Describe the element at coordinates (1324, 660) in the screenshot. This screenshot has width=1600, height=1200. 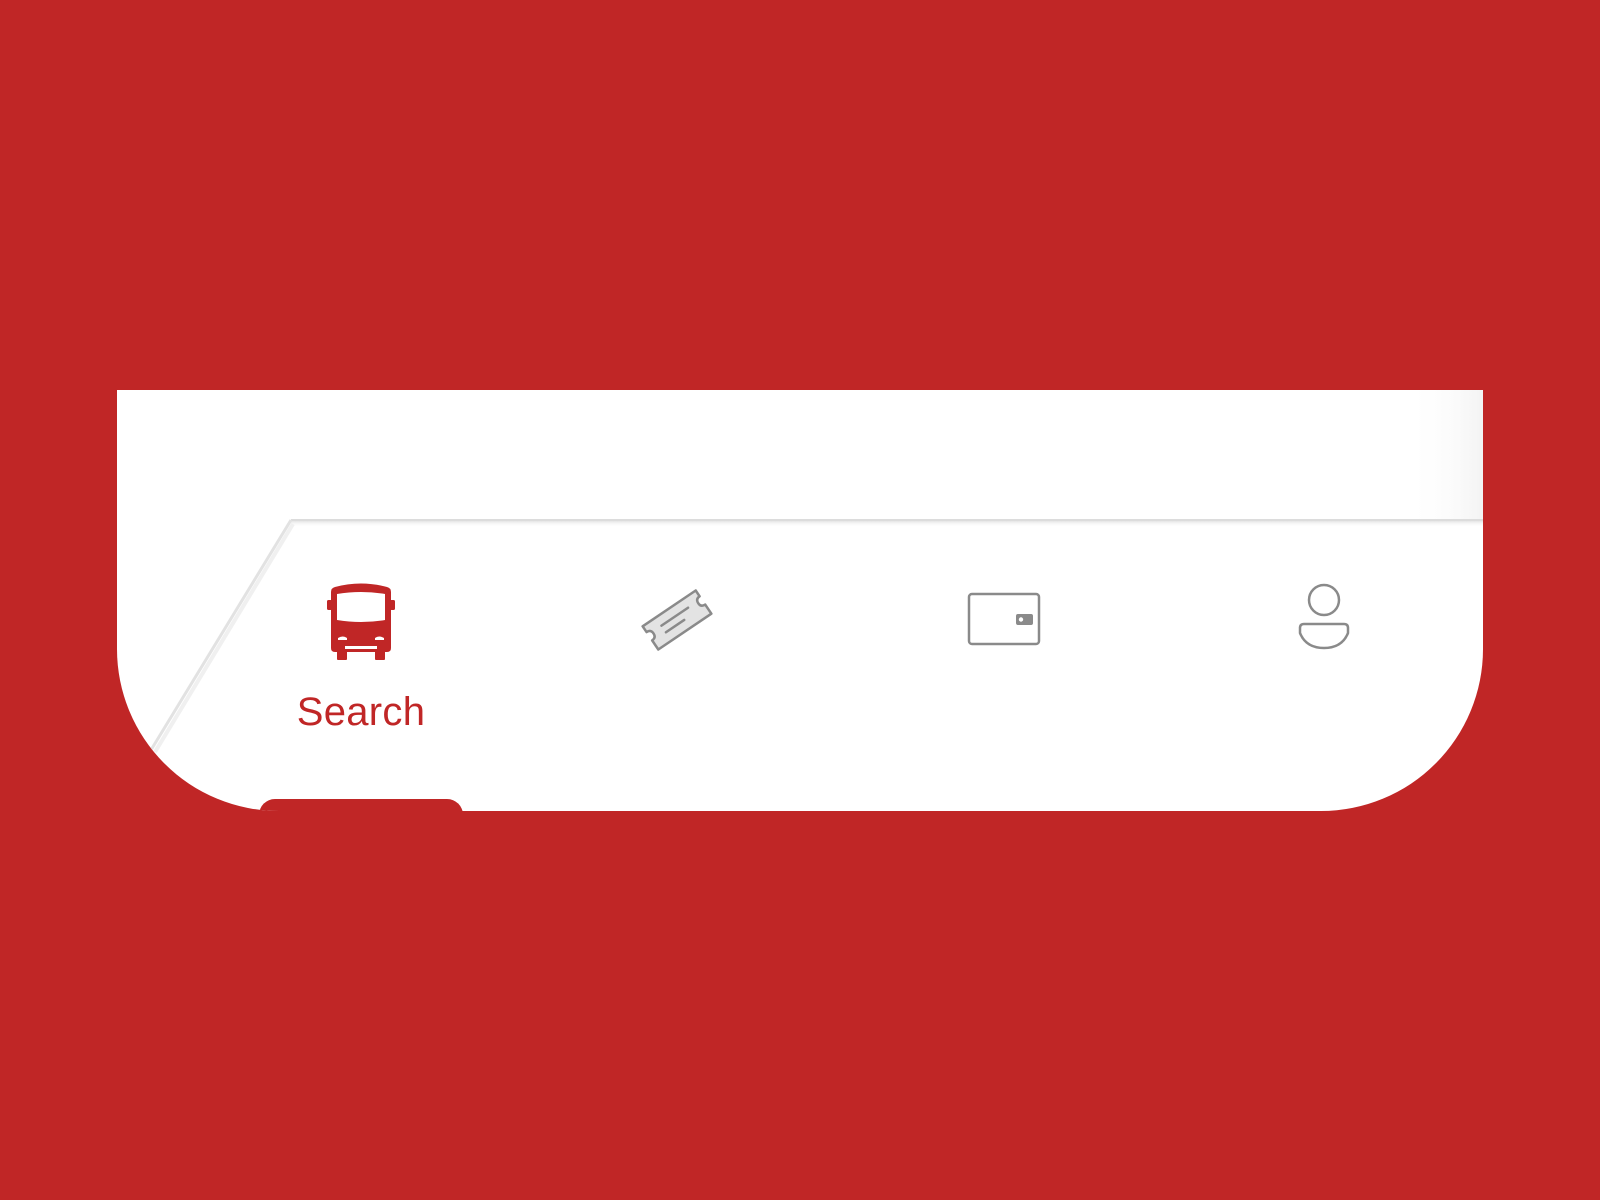
I see `tab-account` at that location.